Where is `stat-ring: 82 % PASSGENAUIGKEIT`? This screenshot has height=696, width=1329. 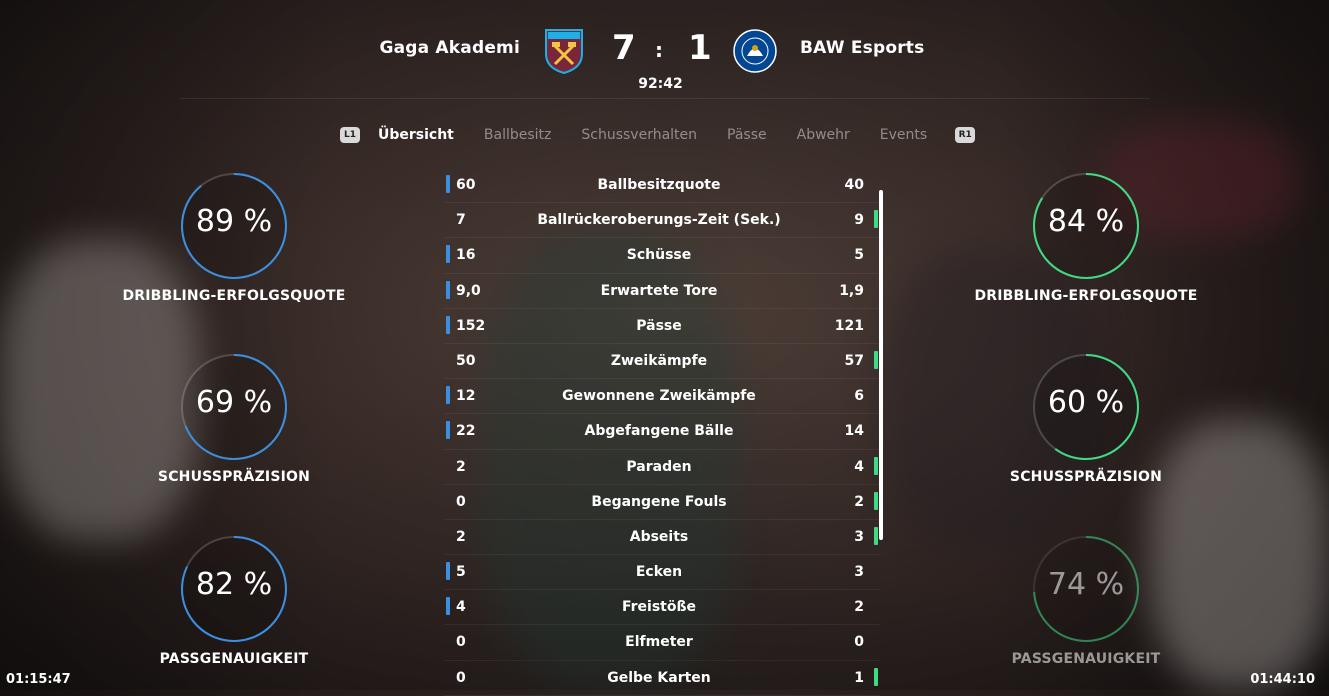
stat-ring: 82 % PASSGENAUIGKEIT is located at coordinates (234, 600).